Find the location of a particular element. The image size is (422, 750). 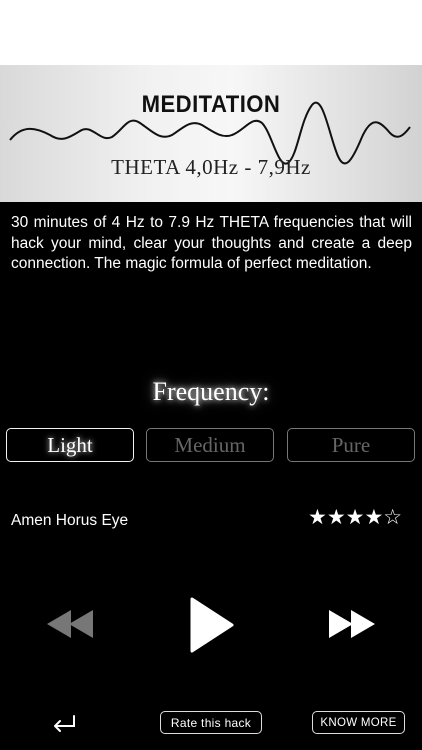

play-button is located at coordinates (211, 625).